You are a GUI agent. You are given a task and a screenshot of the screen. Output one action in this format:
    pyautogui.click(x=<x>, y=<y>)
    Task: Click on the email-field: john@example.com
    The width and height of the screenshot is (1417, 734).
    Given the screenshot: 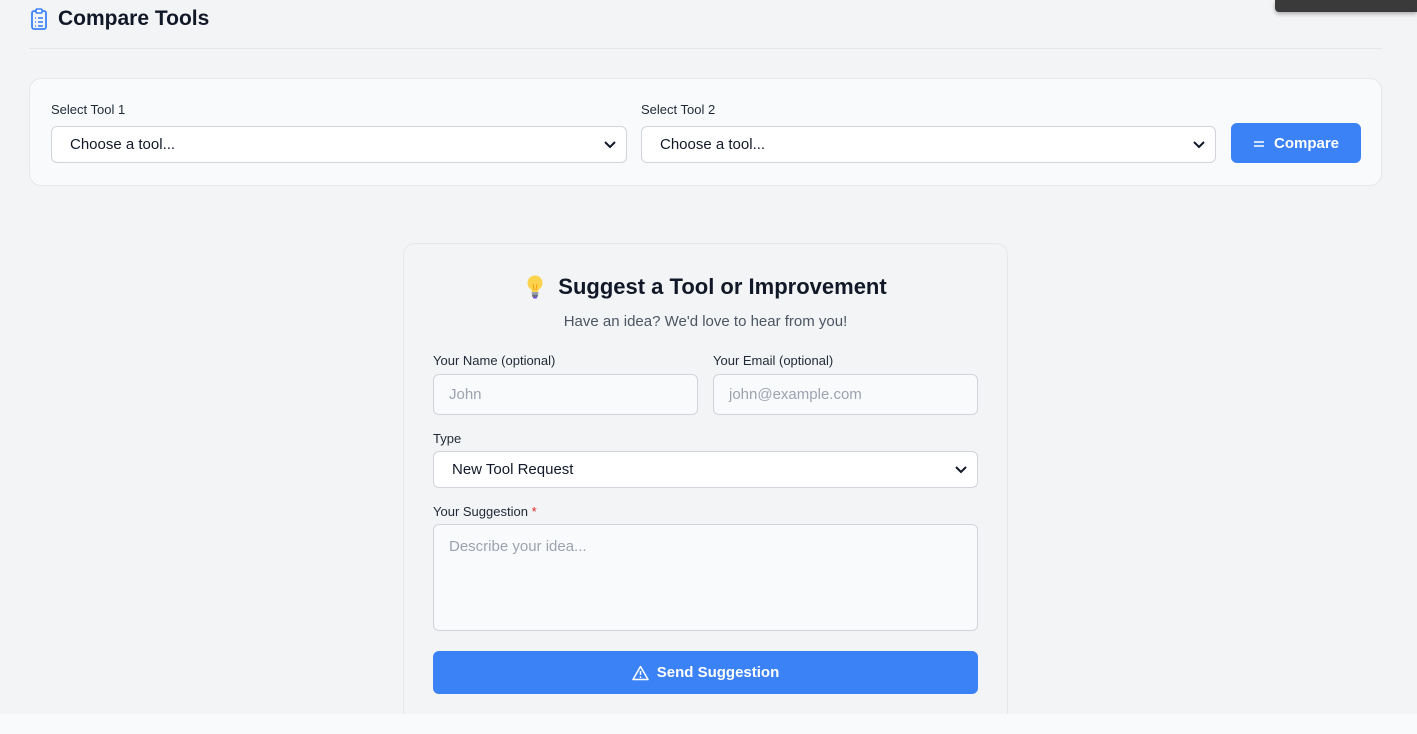 What is the action you would take?
    pyautogui.click(x=845, y=394)
    